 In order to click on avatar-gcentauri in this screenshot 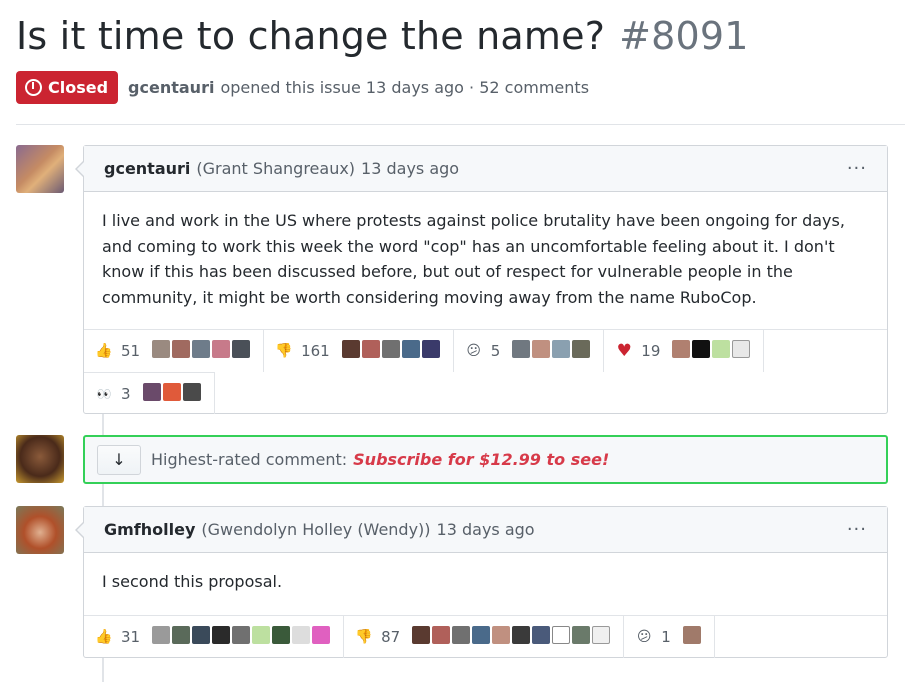, I will do `click(40, 169)`.